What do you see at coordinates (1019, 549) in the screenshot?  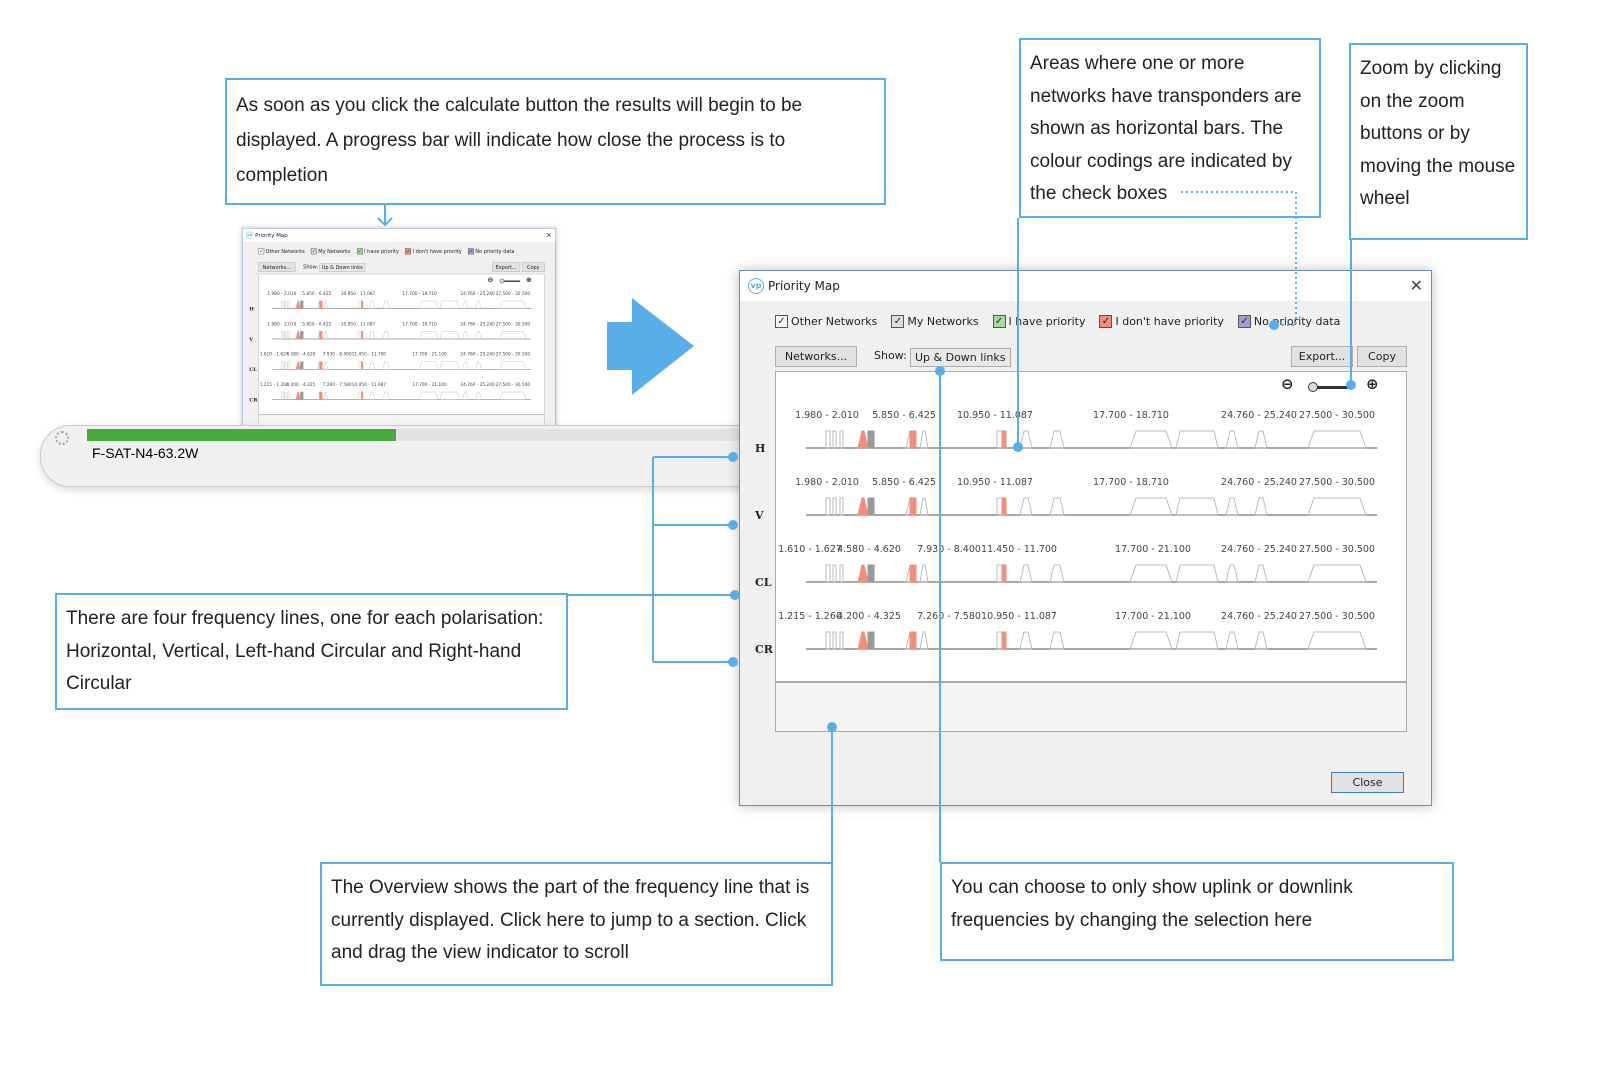 I see `frequency-label: 11.450 - 11.700` at bounding box center [1019, 549].